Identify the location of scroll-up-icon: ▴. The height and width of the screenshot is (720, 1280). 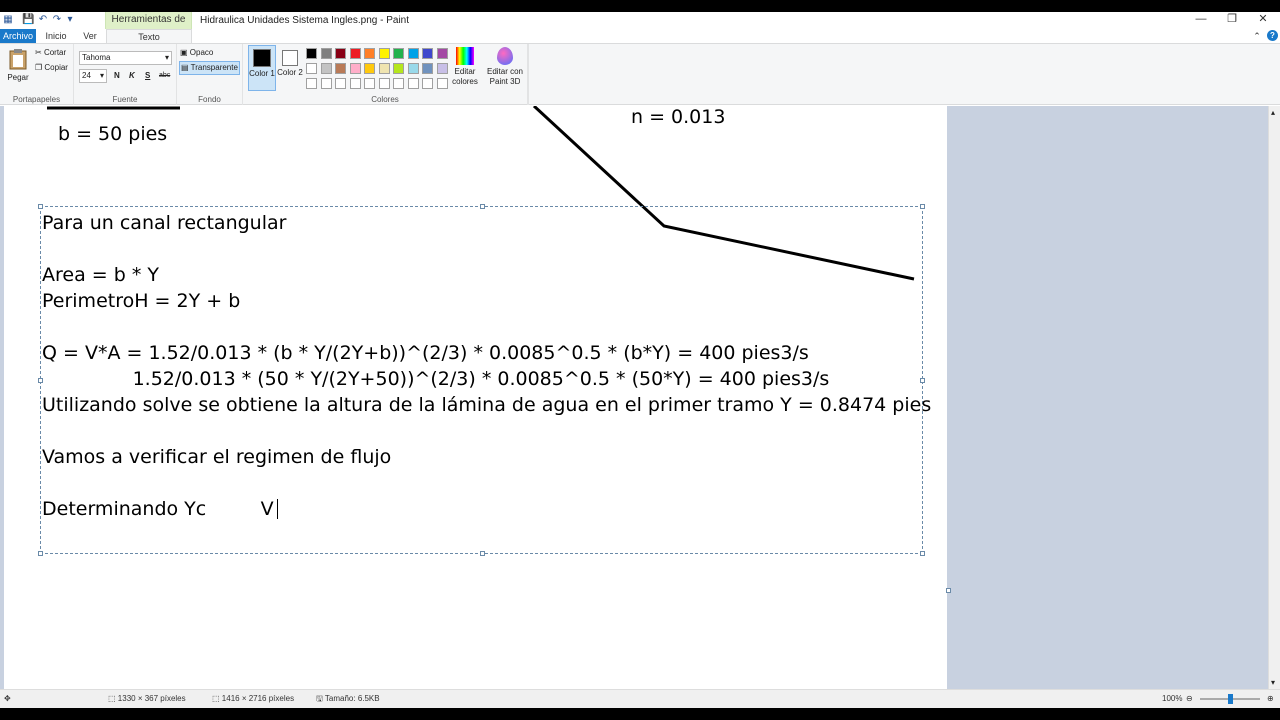
(1273, 112).